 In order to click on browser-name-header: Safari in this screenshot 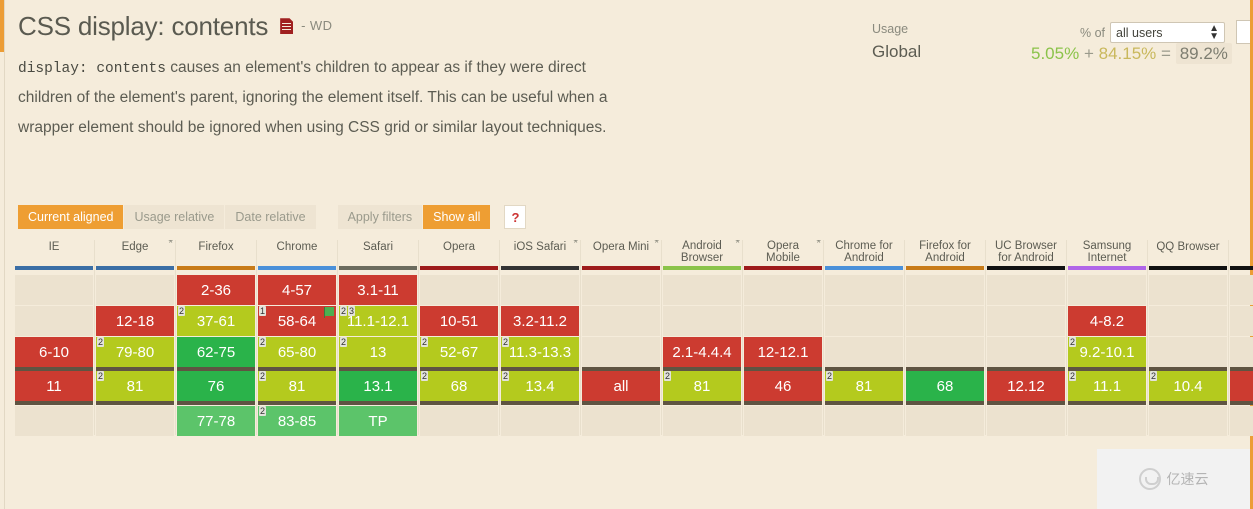, I will do `click(378, 251)`.